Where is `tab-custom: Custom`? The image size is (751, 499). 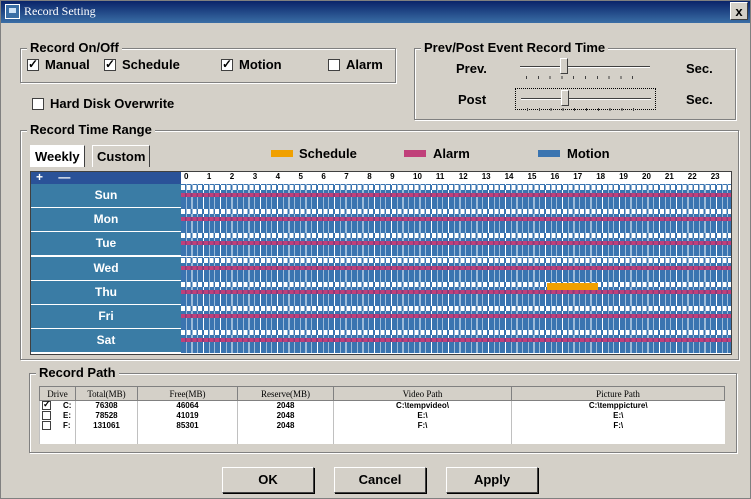 tab-custom: Custom is located at coordinates (121, 156).